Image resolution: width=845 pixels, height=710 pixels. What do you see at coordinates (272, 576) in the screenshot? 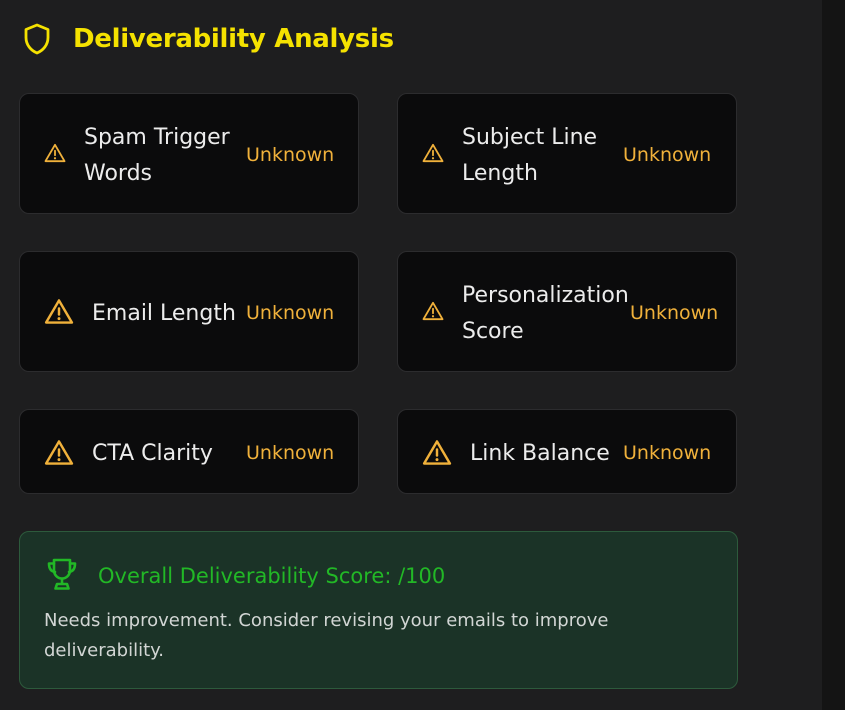
I see `overall-score-title: Overall Deliverability Score: /100` at bounding box center [272, 576].